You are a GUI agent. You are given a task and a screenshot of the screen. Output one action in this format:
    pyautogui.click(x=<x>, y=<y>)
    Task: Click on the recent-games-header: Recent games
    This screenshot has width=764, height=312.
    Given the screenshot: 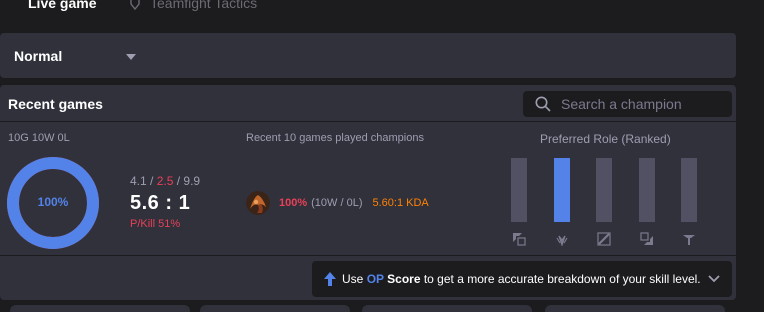 What is the action you would take?
    pyautogui.click(x=368, y=103)
    